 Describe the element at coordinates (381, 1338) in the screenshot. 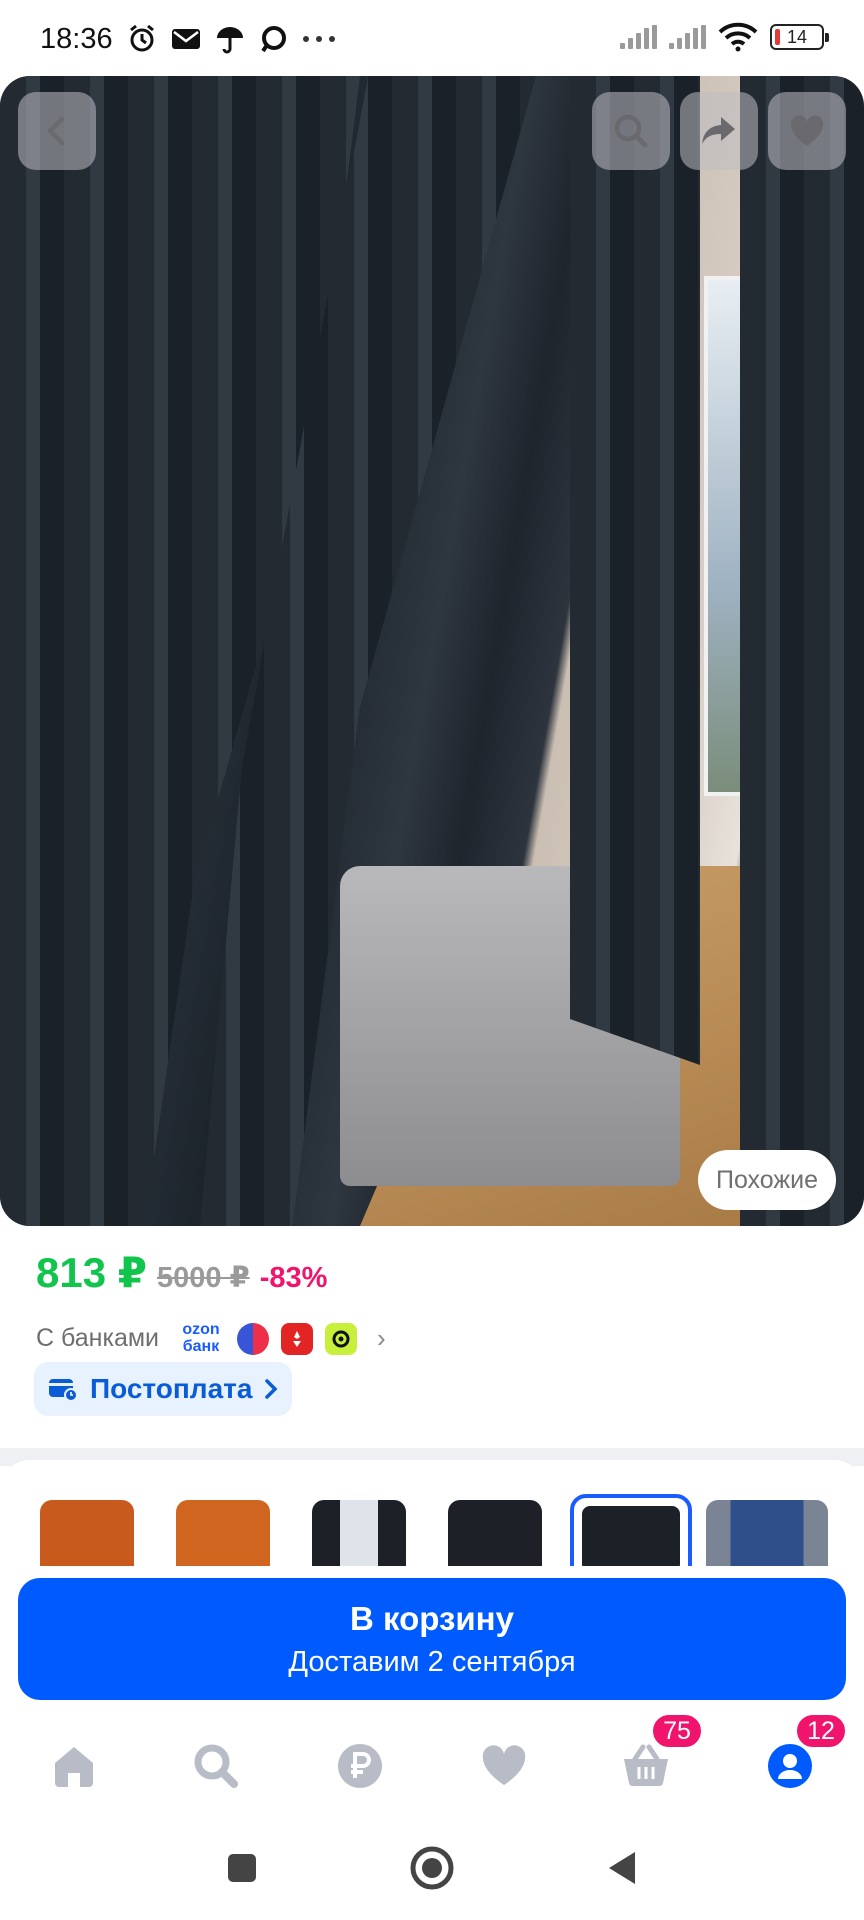

I see `chevron-right-icon: ›` at that location.